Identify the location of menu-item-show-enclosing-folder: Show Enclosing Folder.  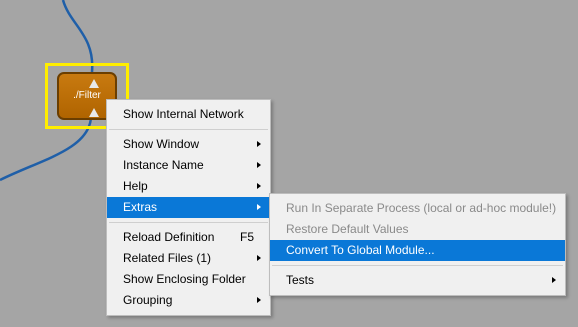
(188, 279).